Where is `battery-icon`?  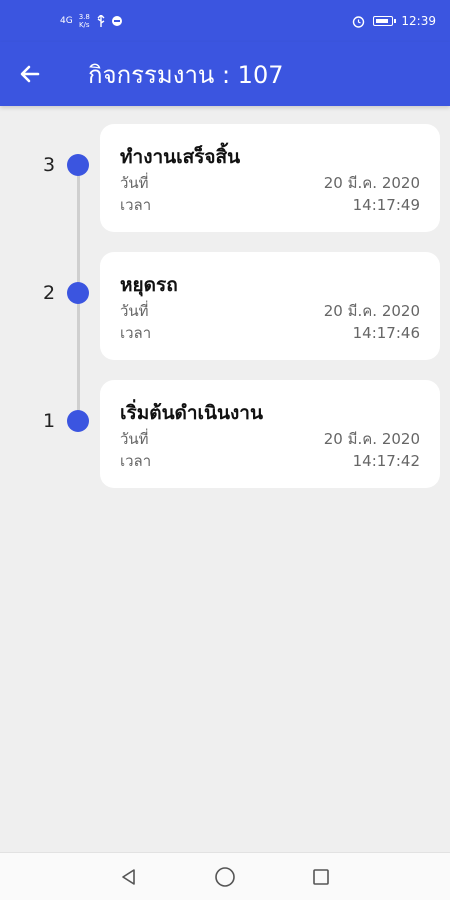 battery-icon is located at coordinates (385, 21).